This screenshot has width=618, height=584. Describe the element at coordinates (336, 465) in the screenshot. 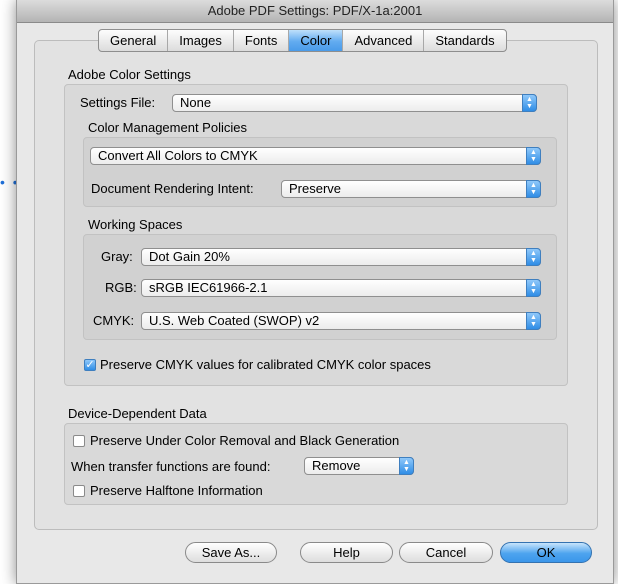

I see `transfer-functions-value: Remove` at that location.